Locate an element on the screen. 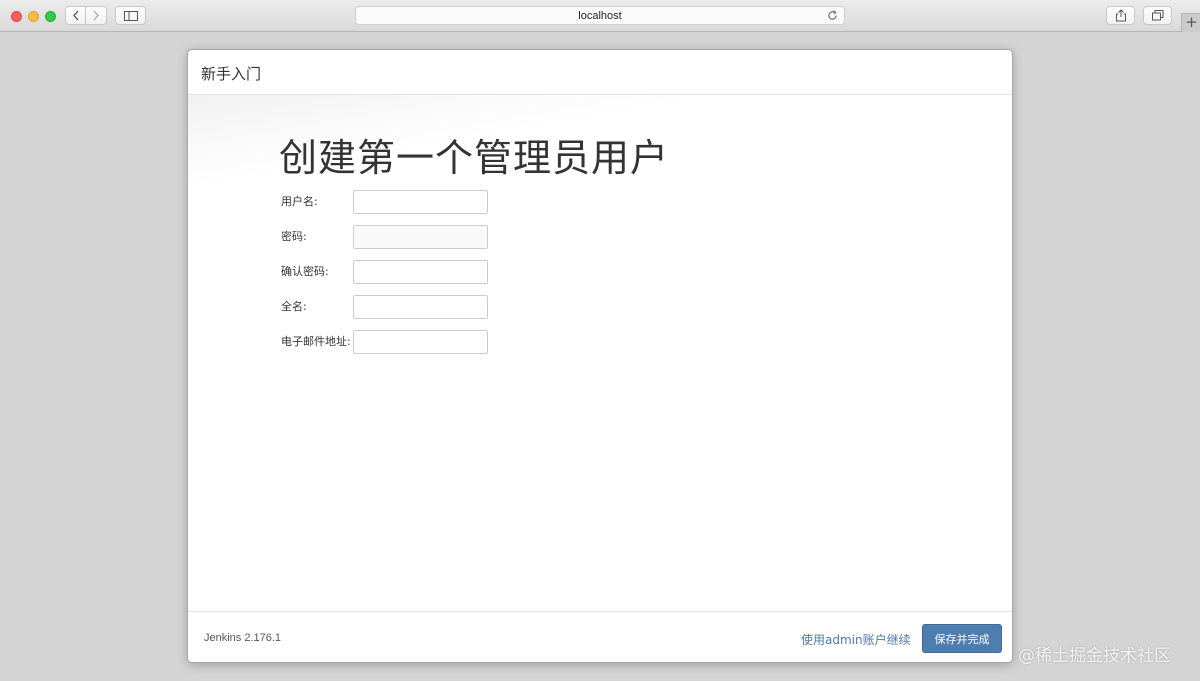  browser-toolbar: localhost + is located at coordinates (600, 16).